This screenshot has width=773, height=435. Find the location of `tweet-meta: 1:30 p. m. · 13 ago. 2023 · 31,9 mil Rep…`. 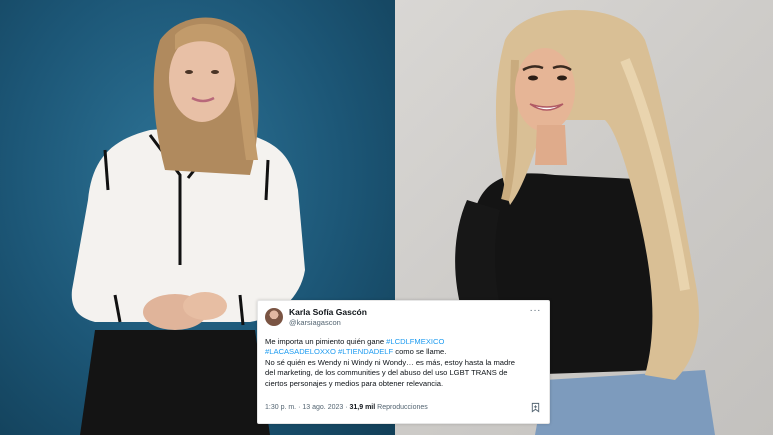

tweet-meta: 1:30 p. m. · 13 ago. 2023 · 31,9 mil Rep… is located at coordinates (346, 407).